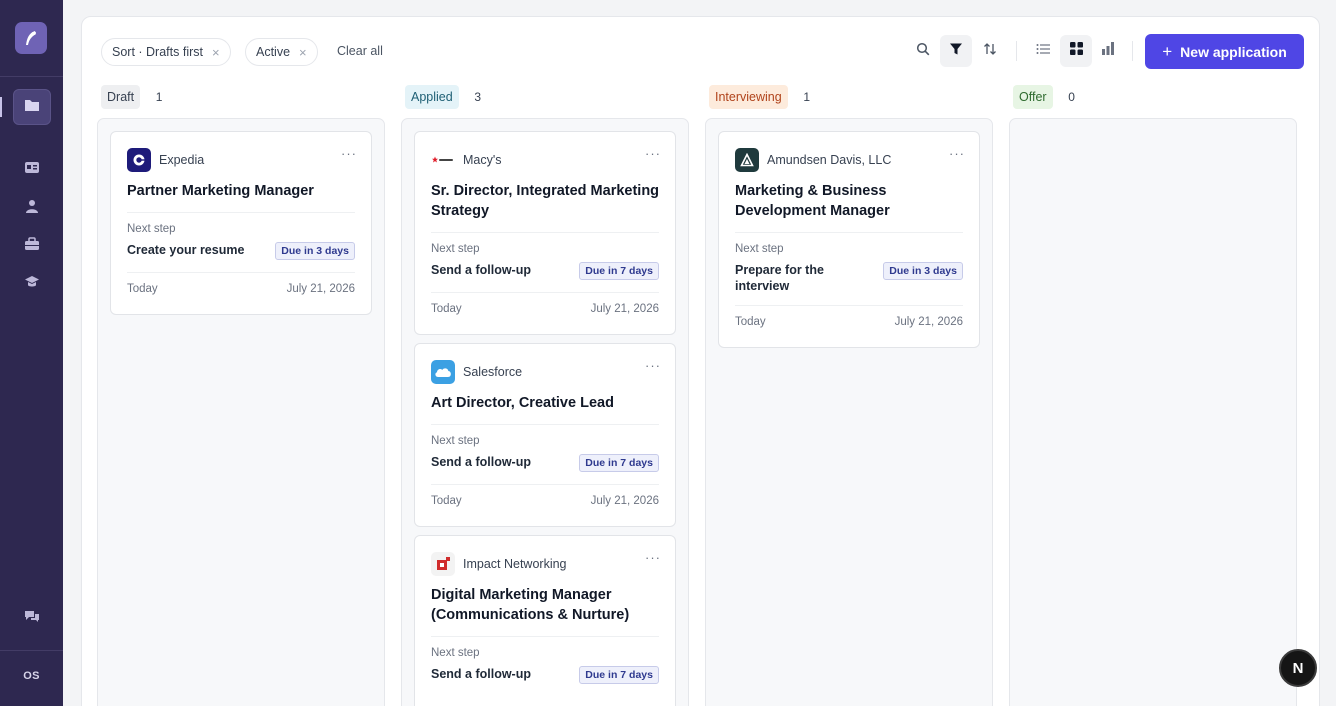 The image size is (1336, 706). I want to click on assistant-button: N, so click(1298, 668).